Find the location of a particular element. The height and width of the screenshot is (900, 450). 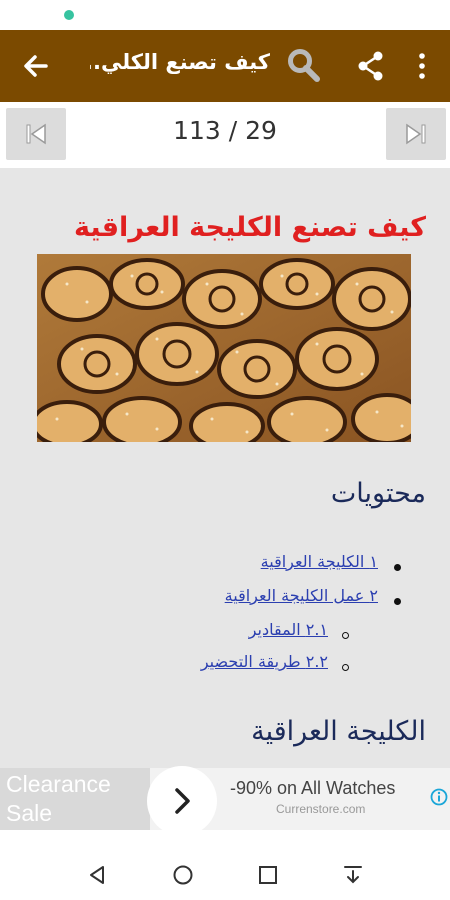

section-heading: الكليجة العراقية is located at coordinates (338, 731).